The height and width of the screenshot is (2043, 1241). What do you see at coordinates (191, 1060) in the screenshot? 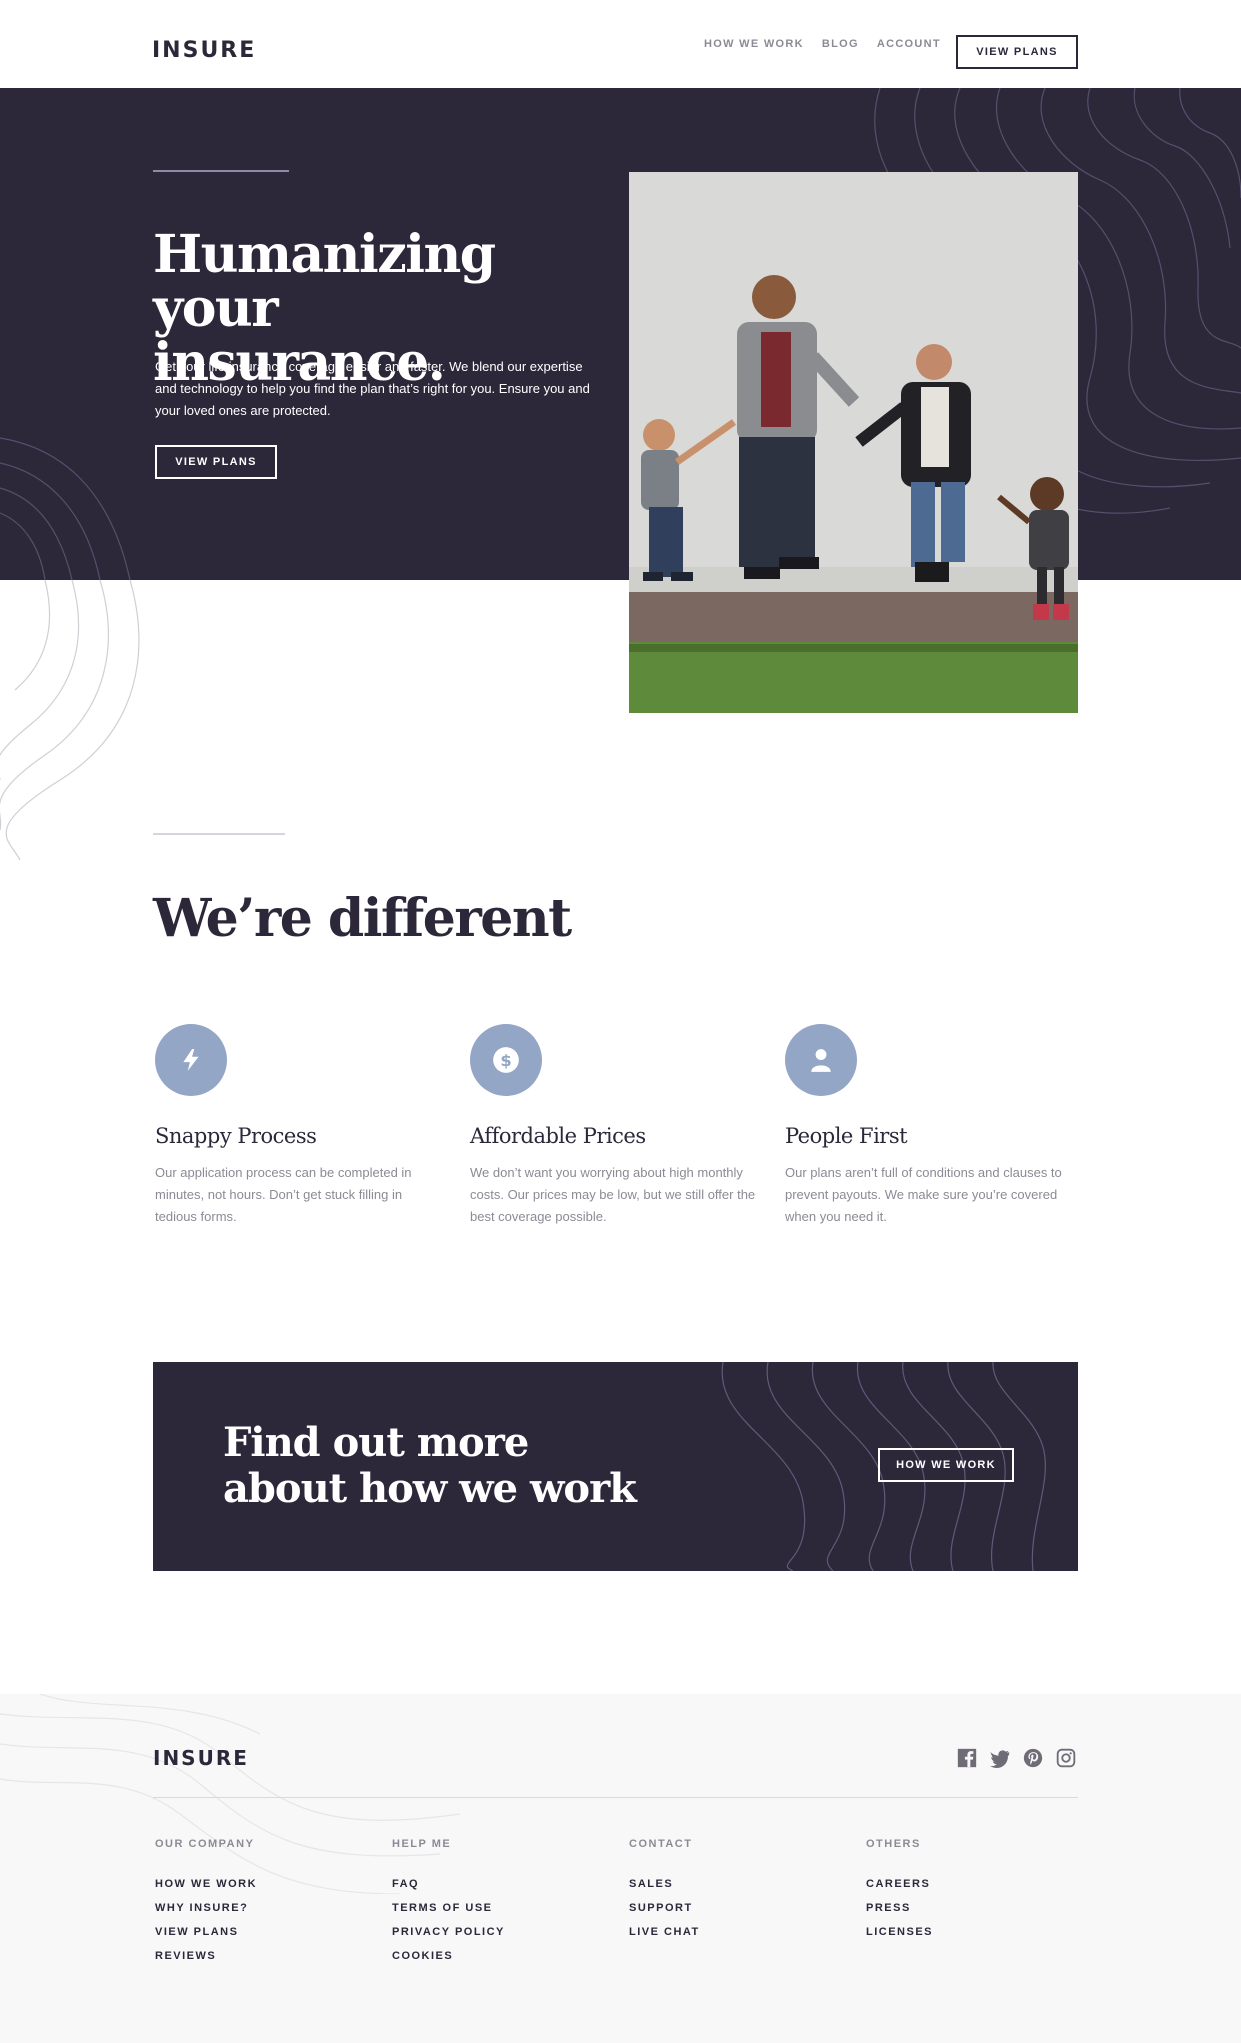
I see `lightning-icon` at bounding box center [191, 1060].